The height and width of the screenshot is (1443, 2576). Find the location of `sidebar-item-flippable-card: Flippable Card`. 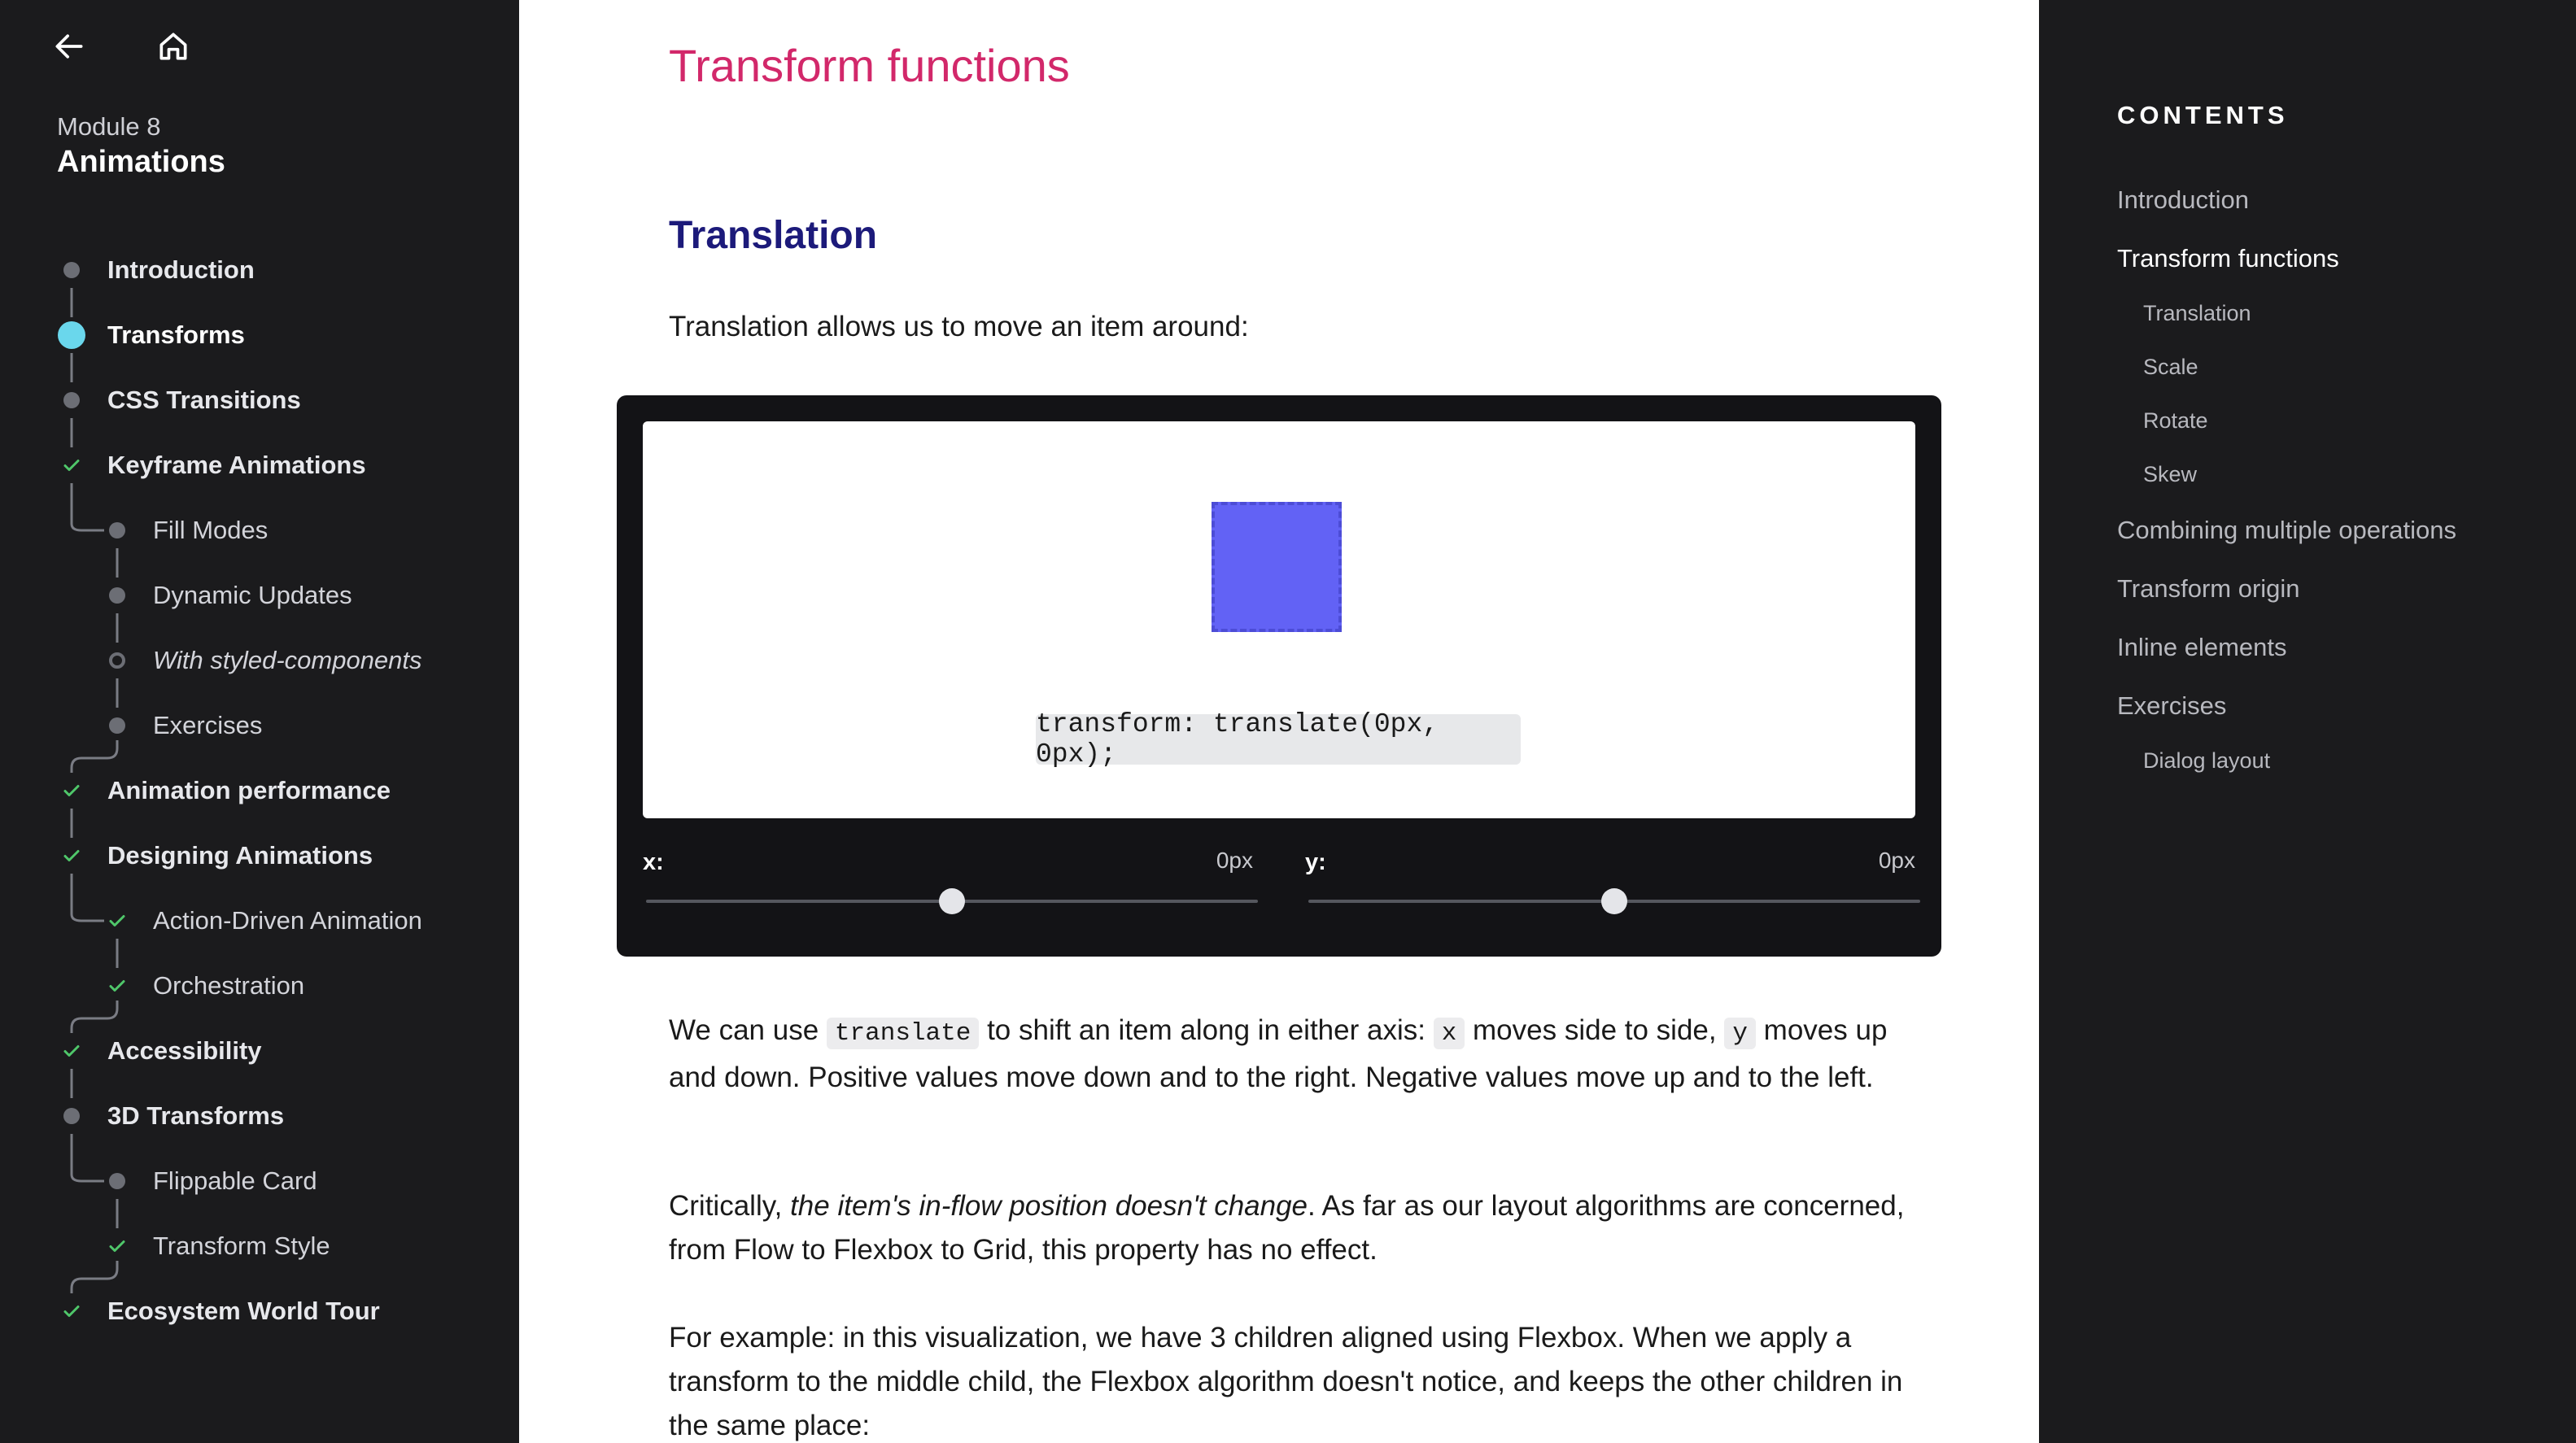

sidebar-item-flippable-card: Flippable Card is located at coordinates (244, 1181).